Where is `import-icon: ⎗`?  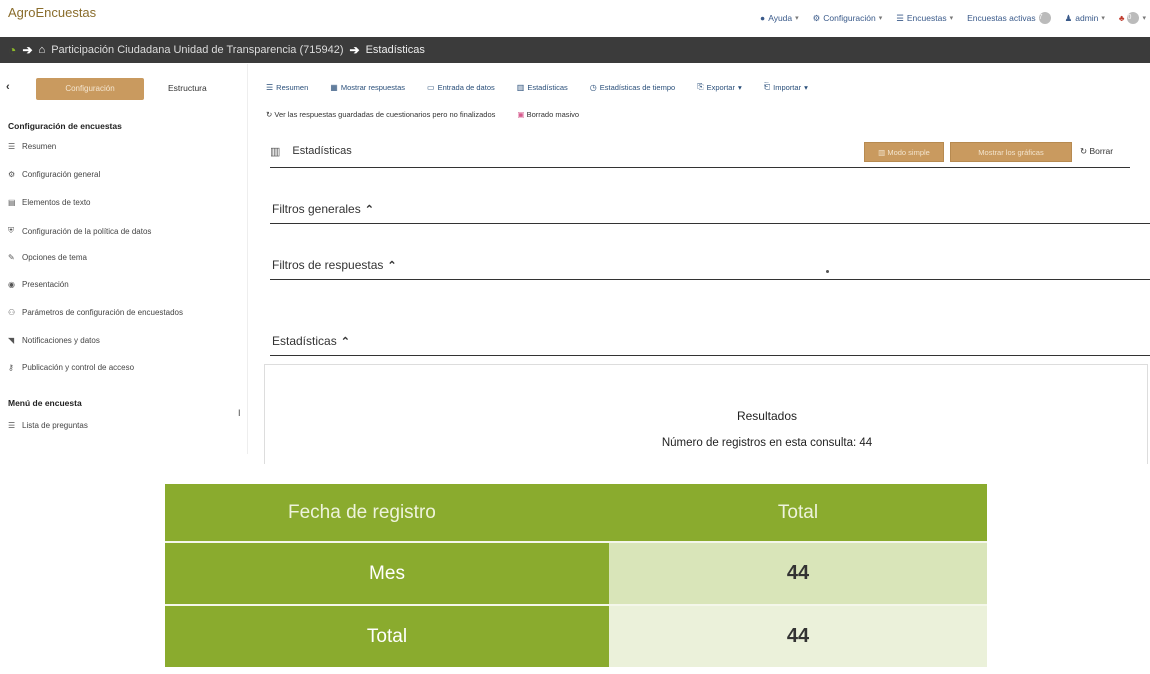
import-icon: ⎗ is located at coordinates (767, 86).